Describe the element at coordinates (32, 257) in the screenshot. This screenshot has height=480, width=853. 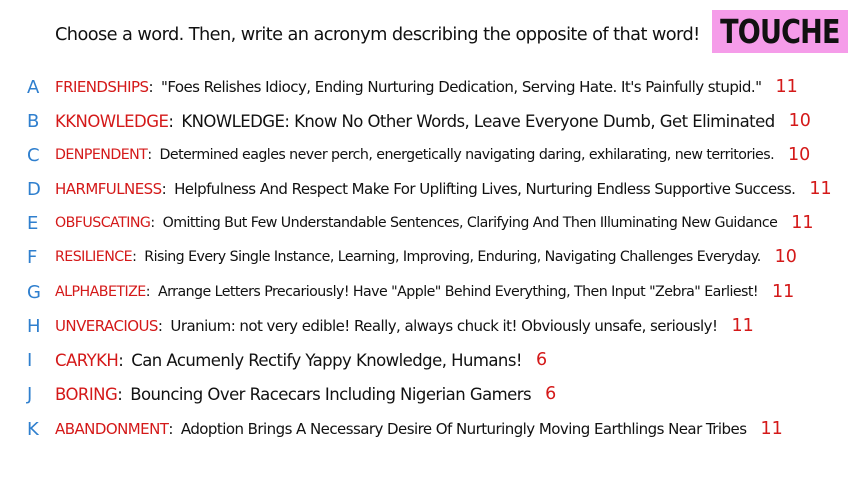
I see `entry-letter: F` at that location.